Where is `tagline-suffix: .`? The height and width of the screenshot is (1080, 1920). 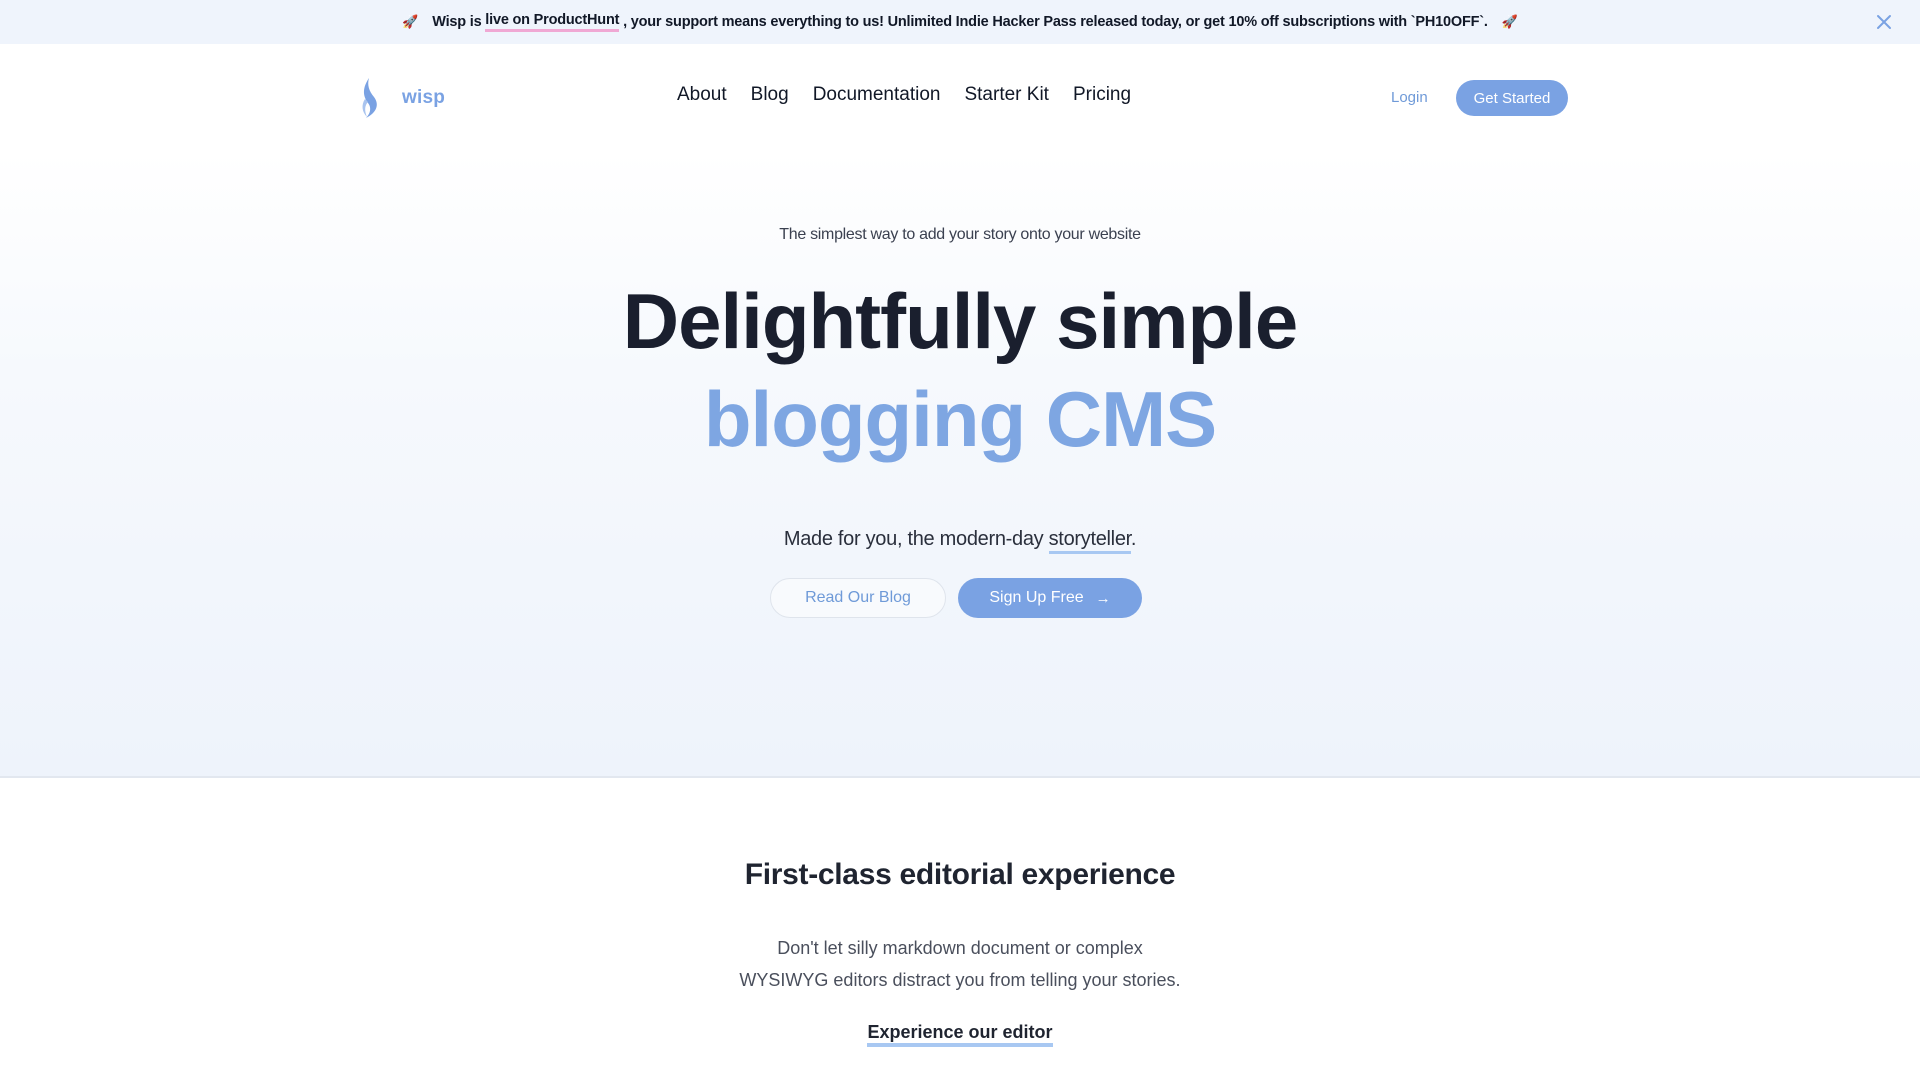
tagline-suffix: . is located at coordinates (1133, 539).